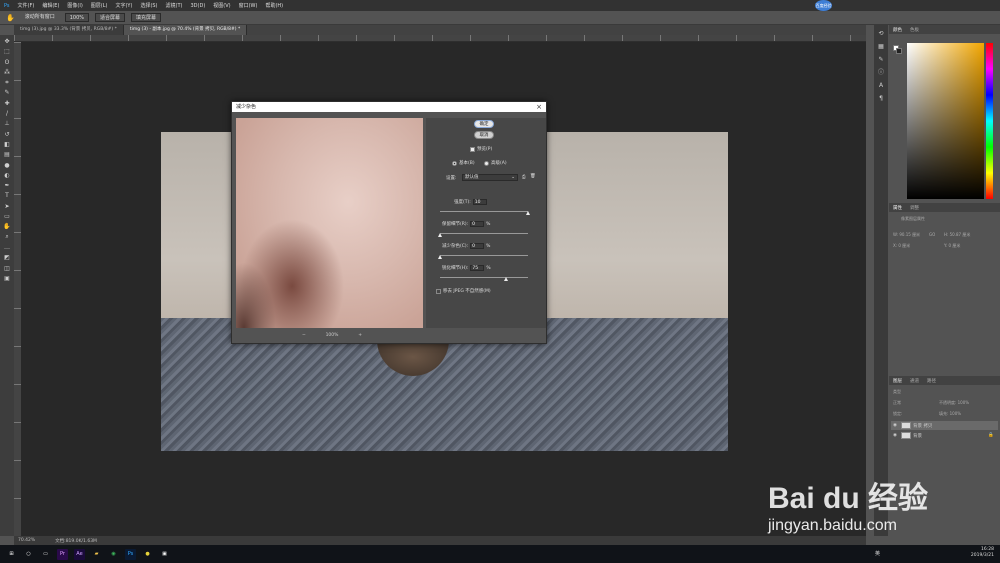 Image resolution: width=1000 pixels, height=563 pixels. What do you see at coordinates (7, 278) in the screenshot?
I see `screen-mode-icon: ▣` at bounding box center [7, 278].